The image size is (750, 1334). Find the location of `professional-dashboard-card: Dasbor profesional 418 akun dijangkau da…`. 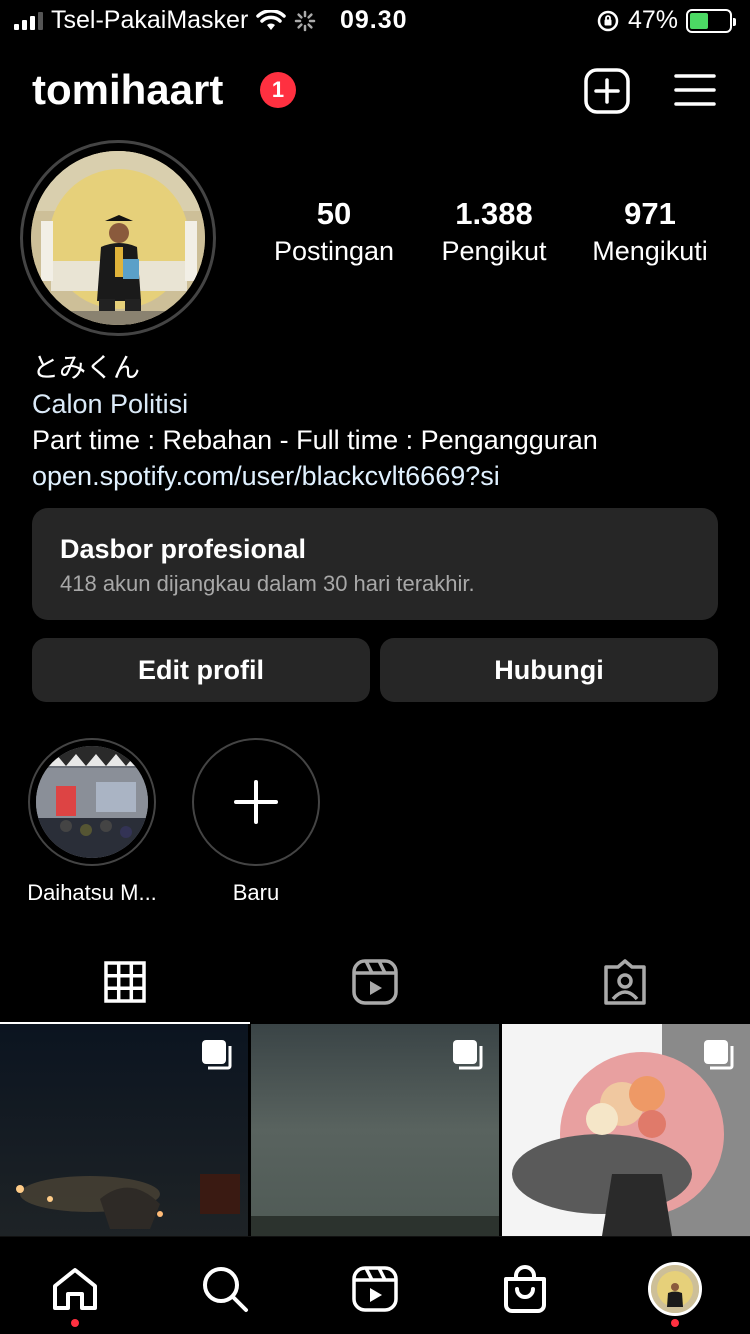

professional-dashboard-card: Dasbor profesional 418 akun dijangkau da… is located at coordinates (375, 564).